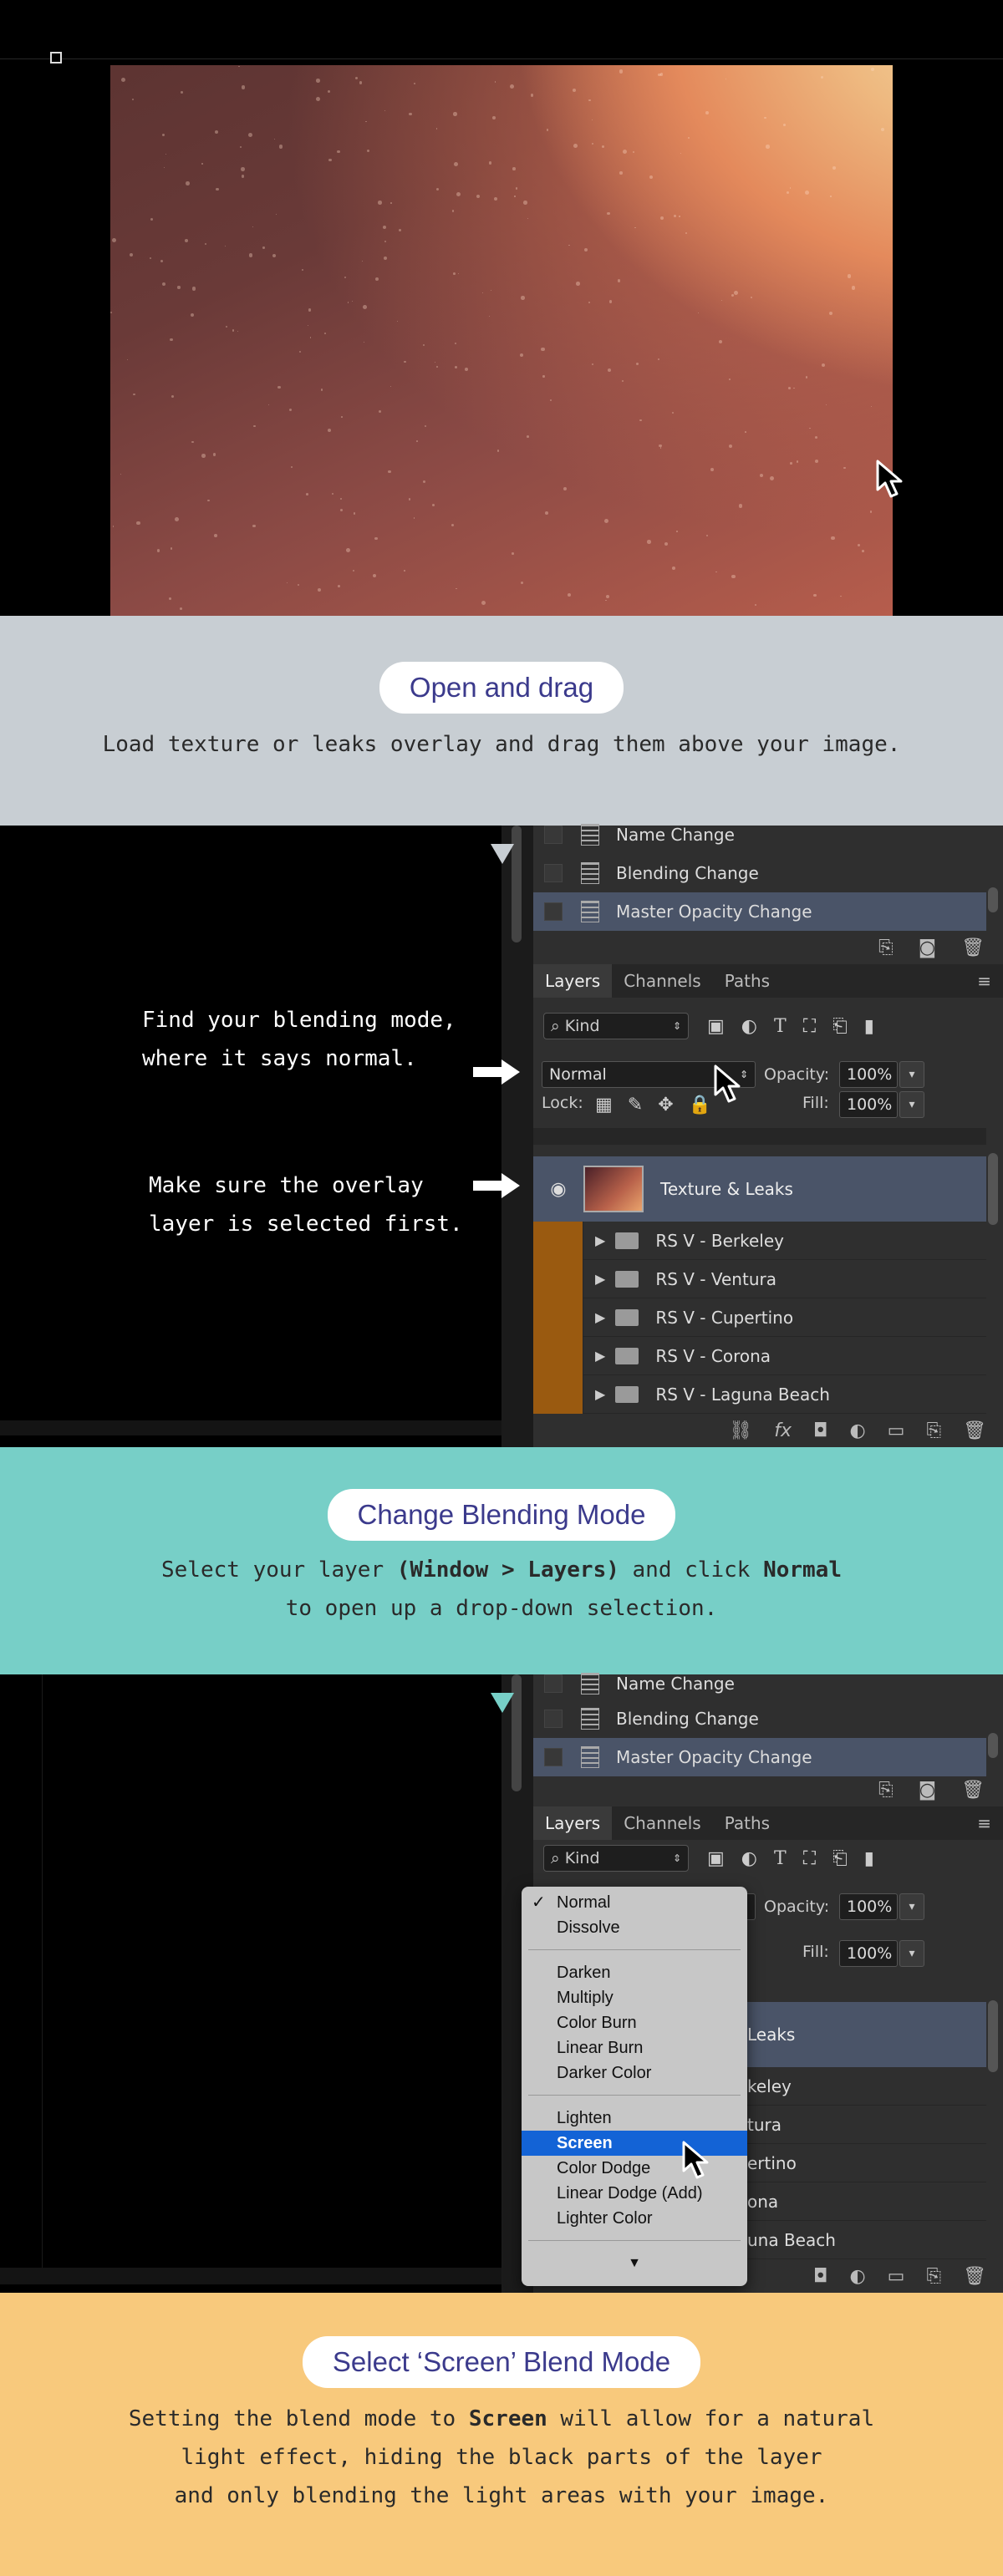 This screenshot has width=1003, height=2576. Describe the element at coordinates (558, 1189) in the screenshot. I see `visibility-eye-icon: ◉` at that location.